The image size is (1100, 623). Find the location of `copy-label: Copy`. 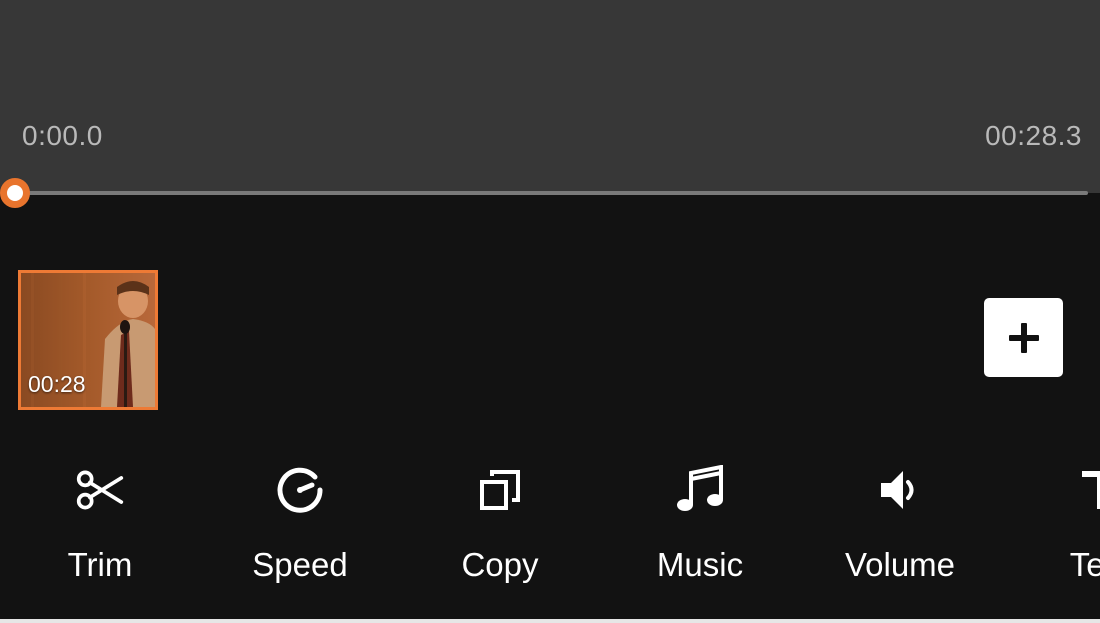

copy-label: Copy is located at coordinates (500, 564).